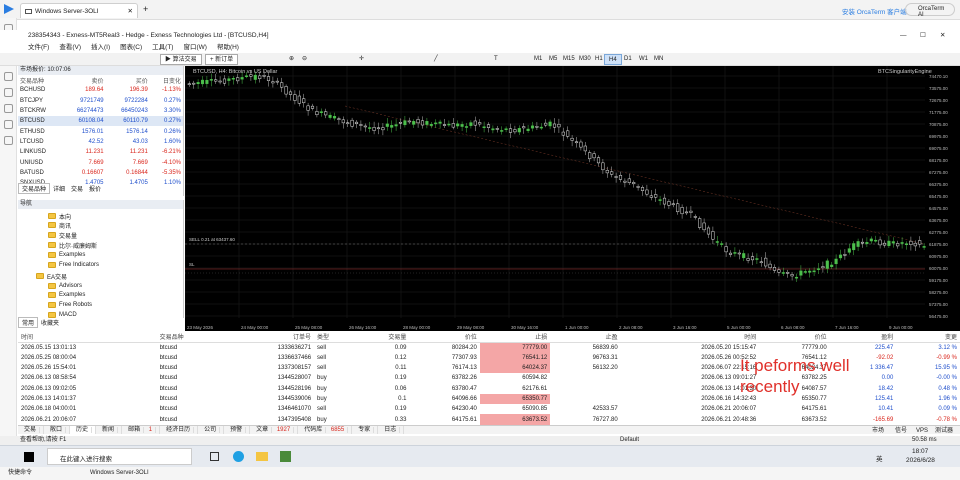 This screenshot has width=960, height=480. I want to click on mw-tab-details: 详细, so click(59, 188).